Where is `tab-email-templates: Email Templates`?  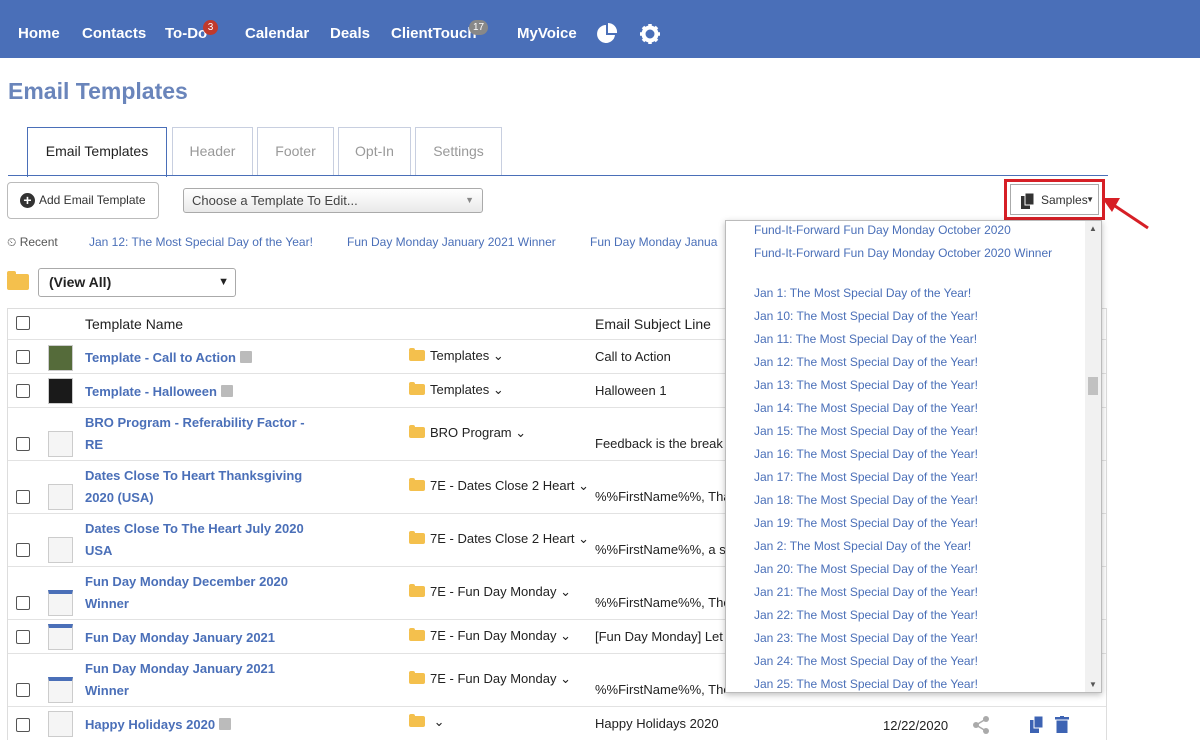 tab-email-templates: Email Templates is located at coordinates (97, 152).